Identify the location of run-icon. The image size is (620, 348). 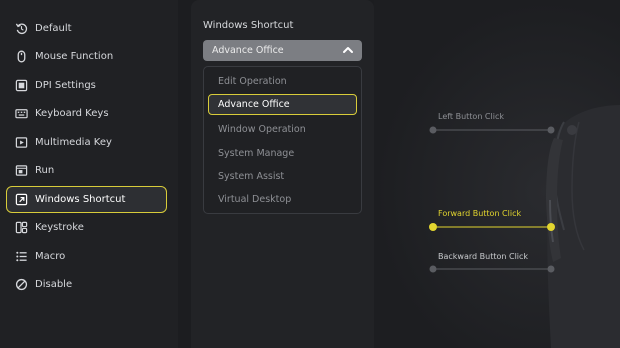
(21, 171).